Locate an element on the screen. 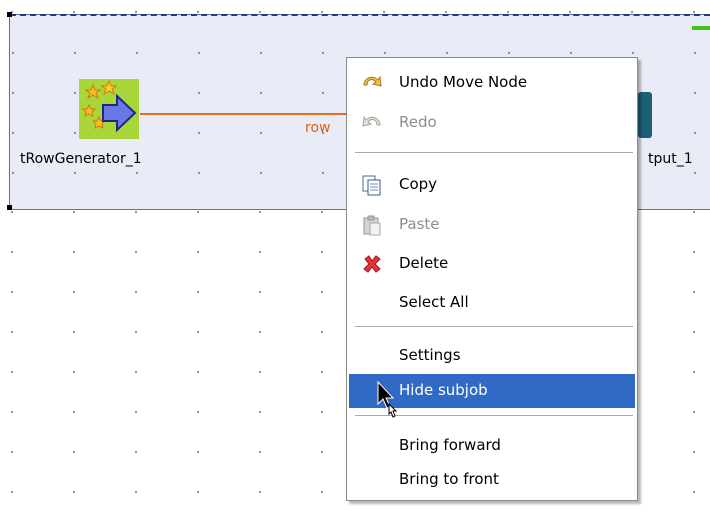  menu-item-select-all: Select All is located at coordinates (492, 303).